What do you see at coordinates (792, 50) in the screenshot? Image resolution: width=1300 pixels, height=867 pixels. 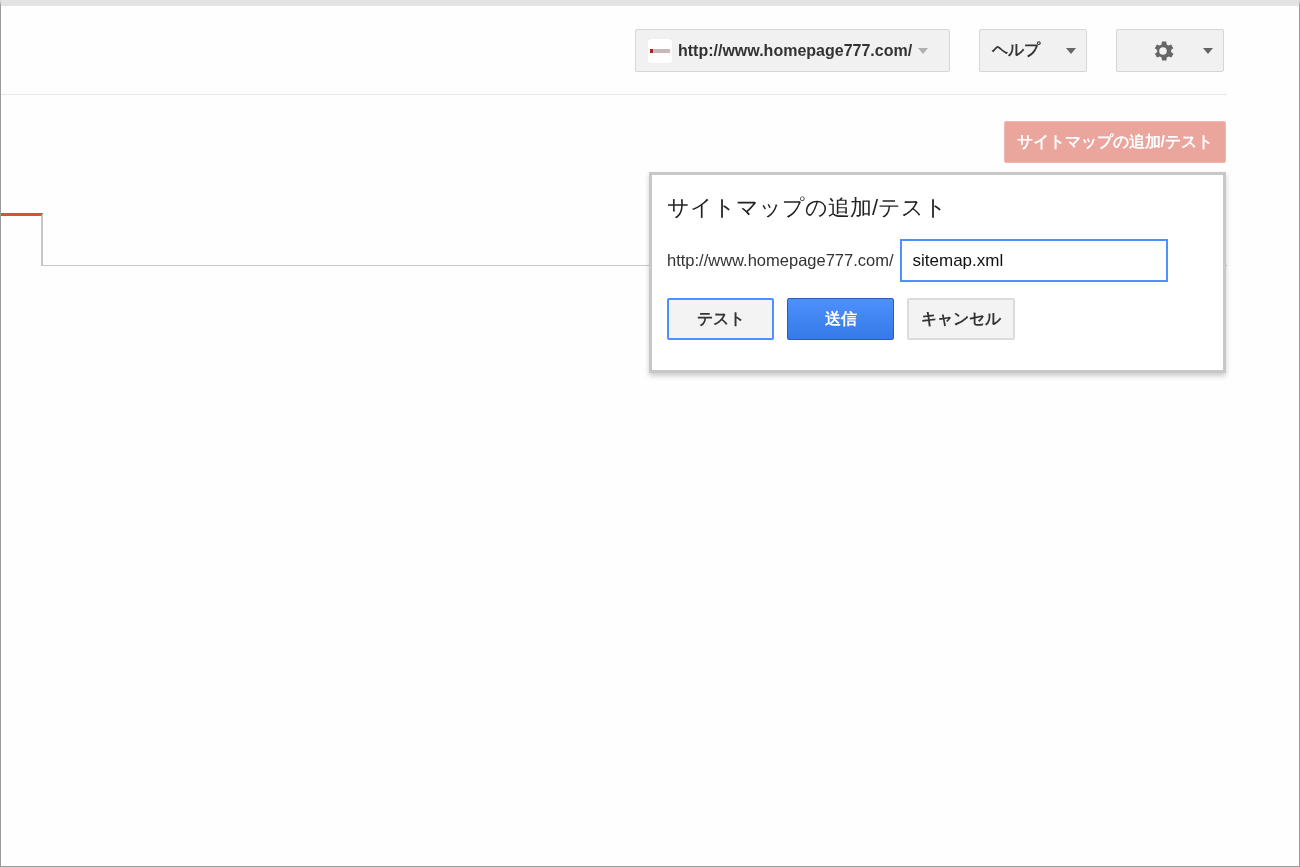 I see `site-selector: http://www.homepage777.com/` at bounding box center [792, 50].